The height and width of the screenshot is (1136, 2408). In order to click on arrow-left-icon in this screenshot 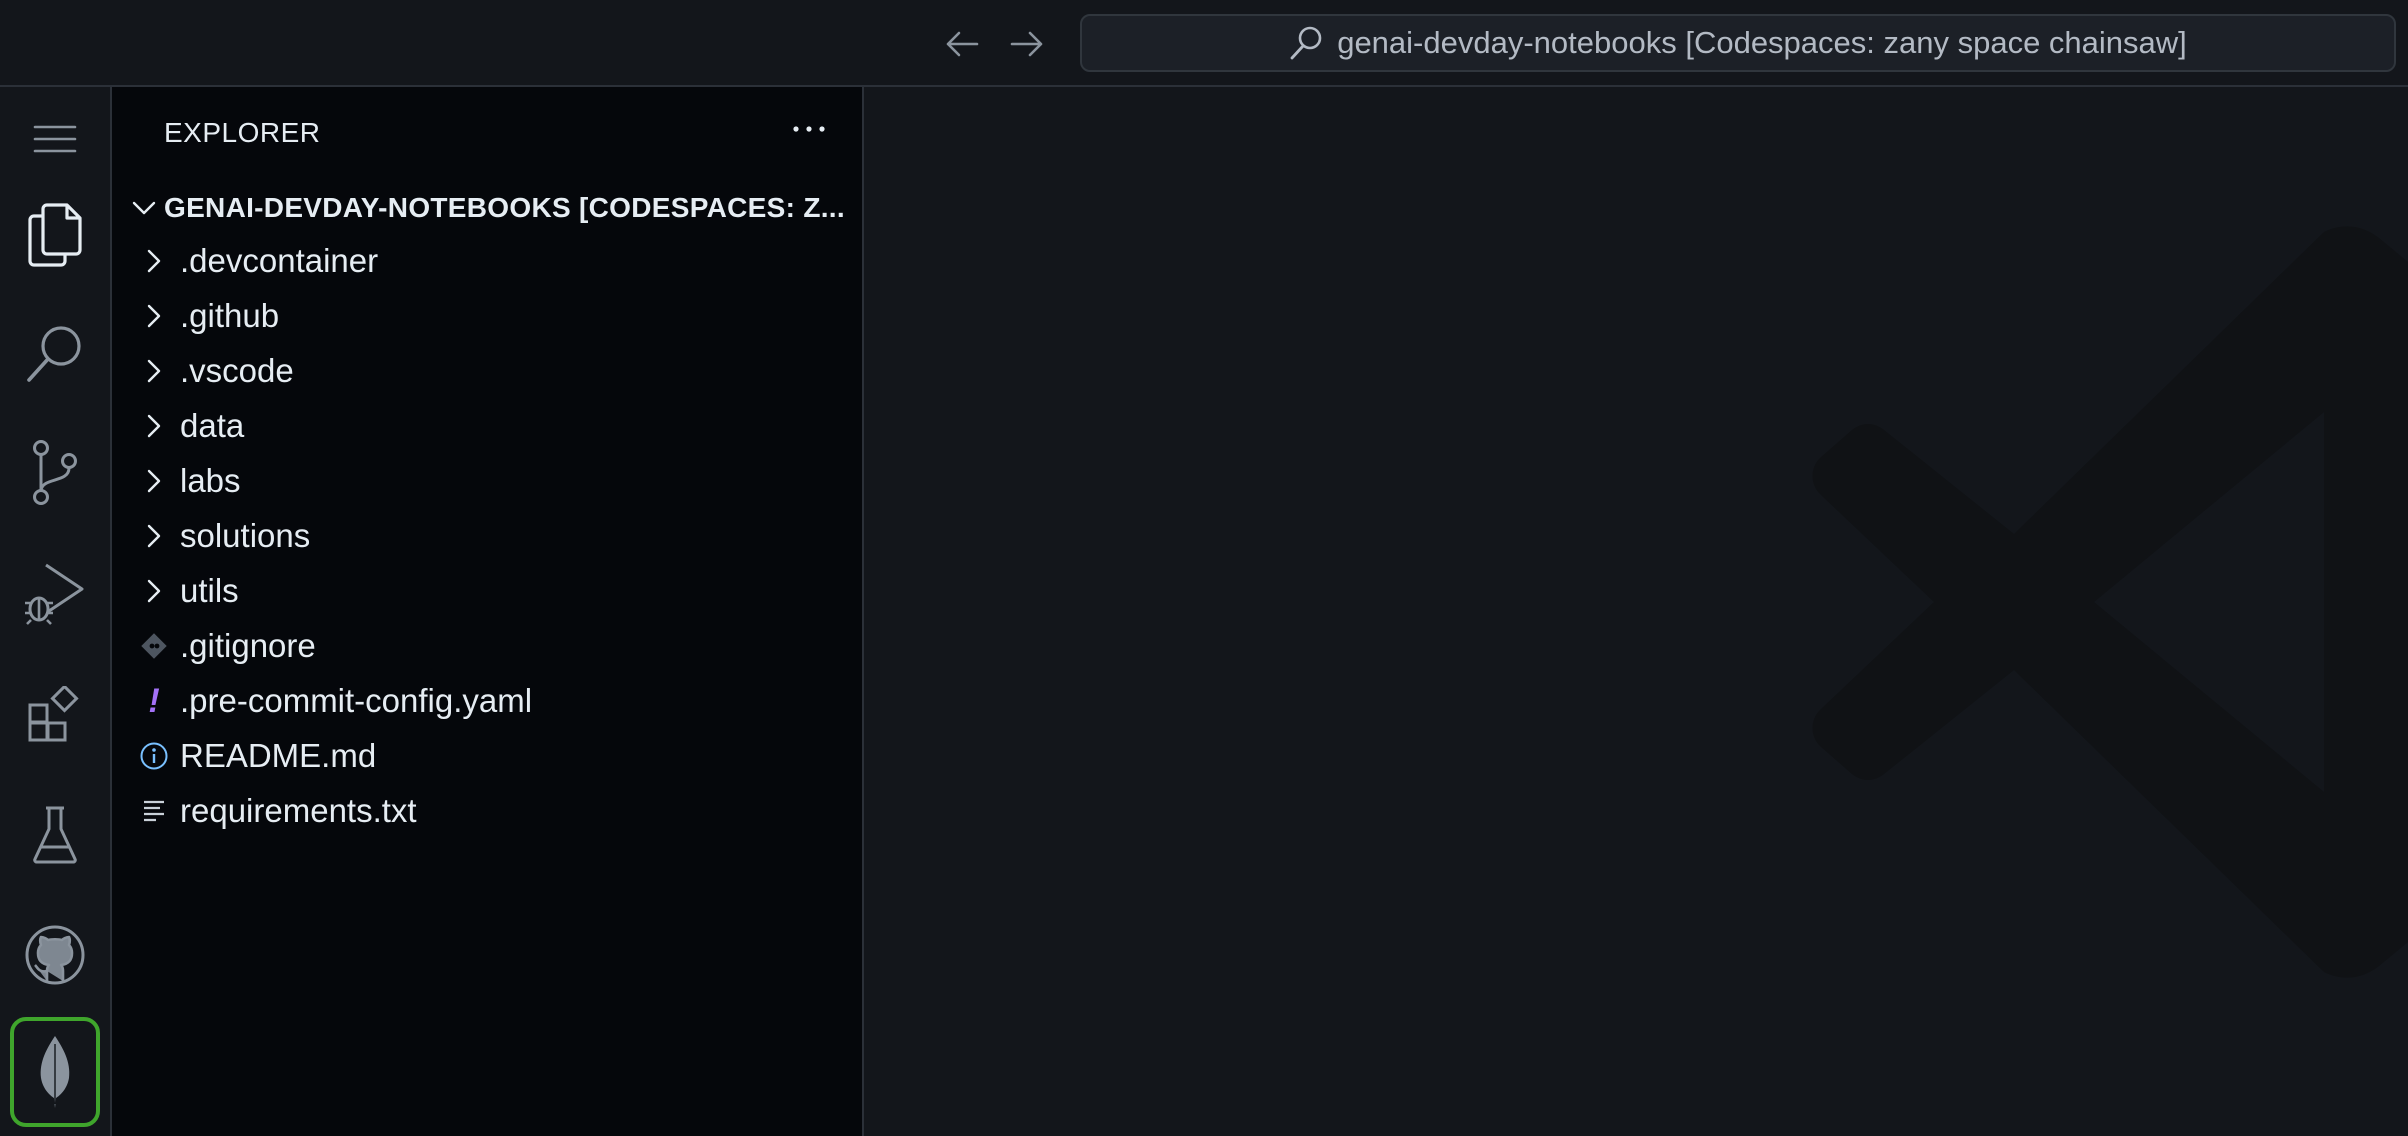, I will do `click(962, 44)`.